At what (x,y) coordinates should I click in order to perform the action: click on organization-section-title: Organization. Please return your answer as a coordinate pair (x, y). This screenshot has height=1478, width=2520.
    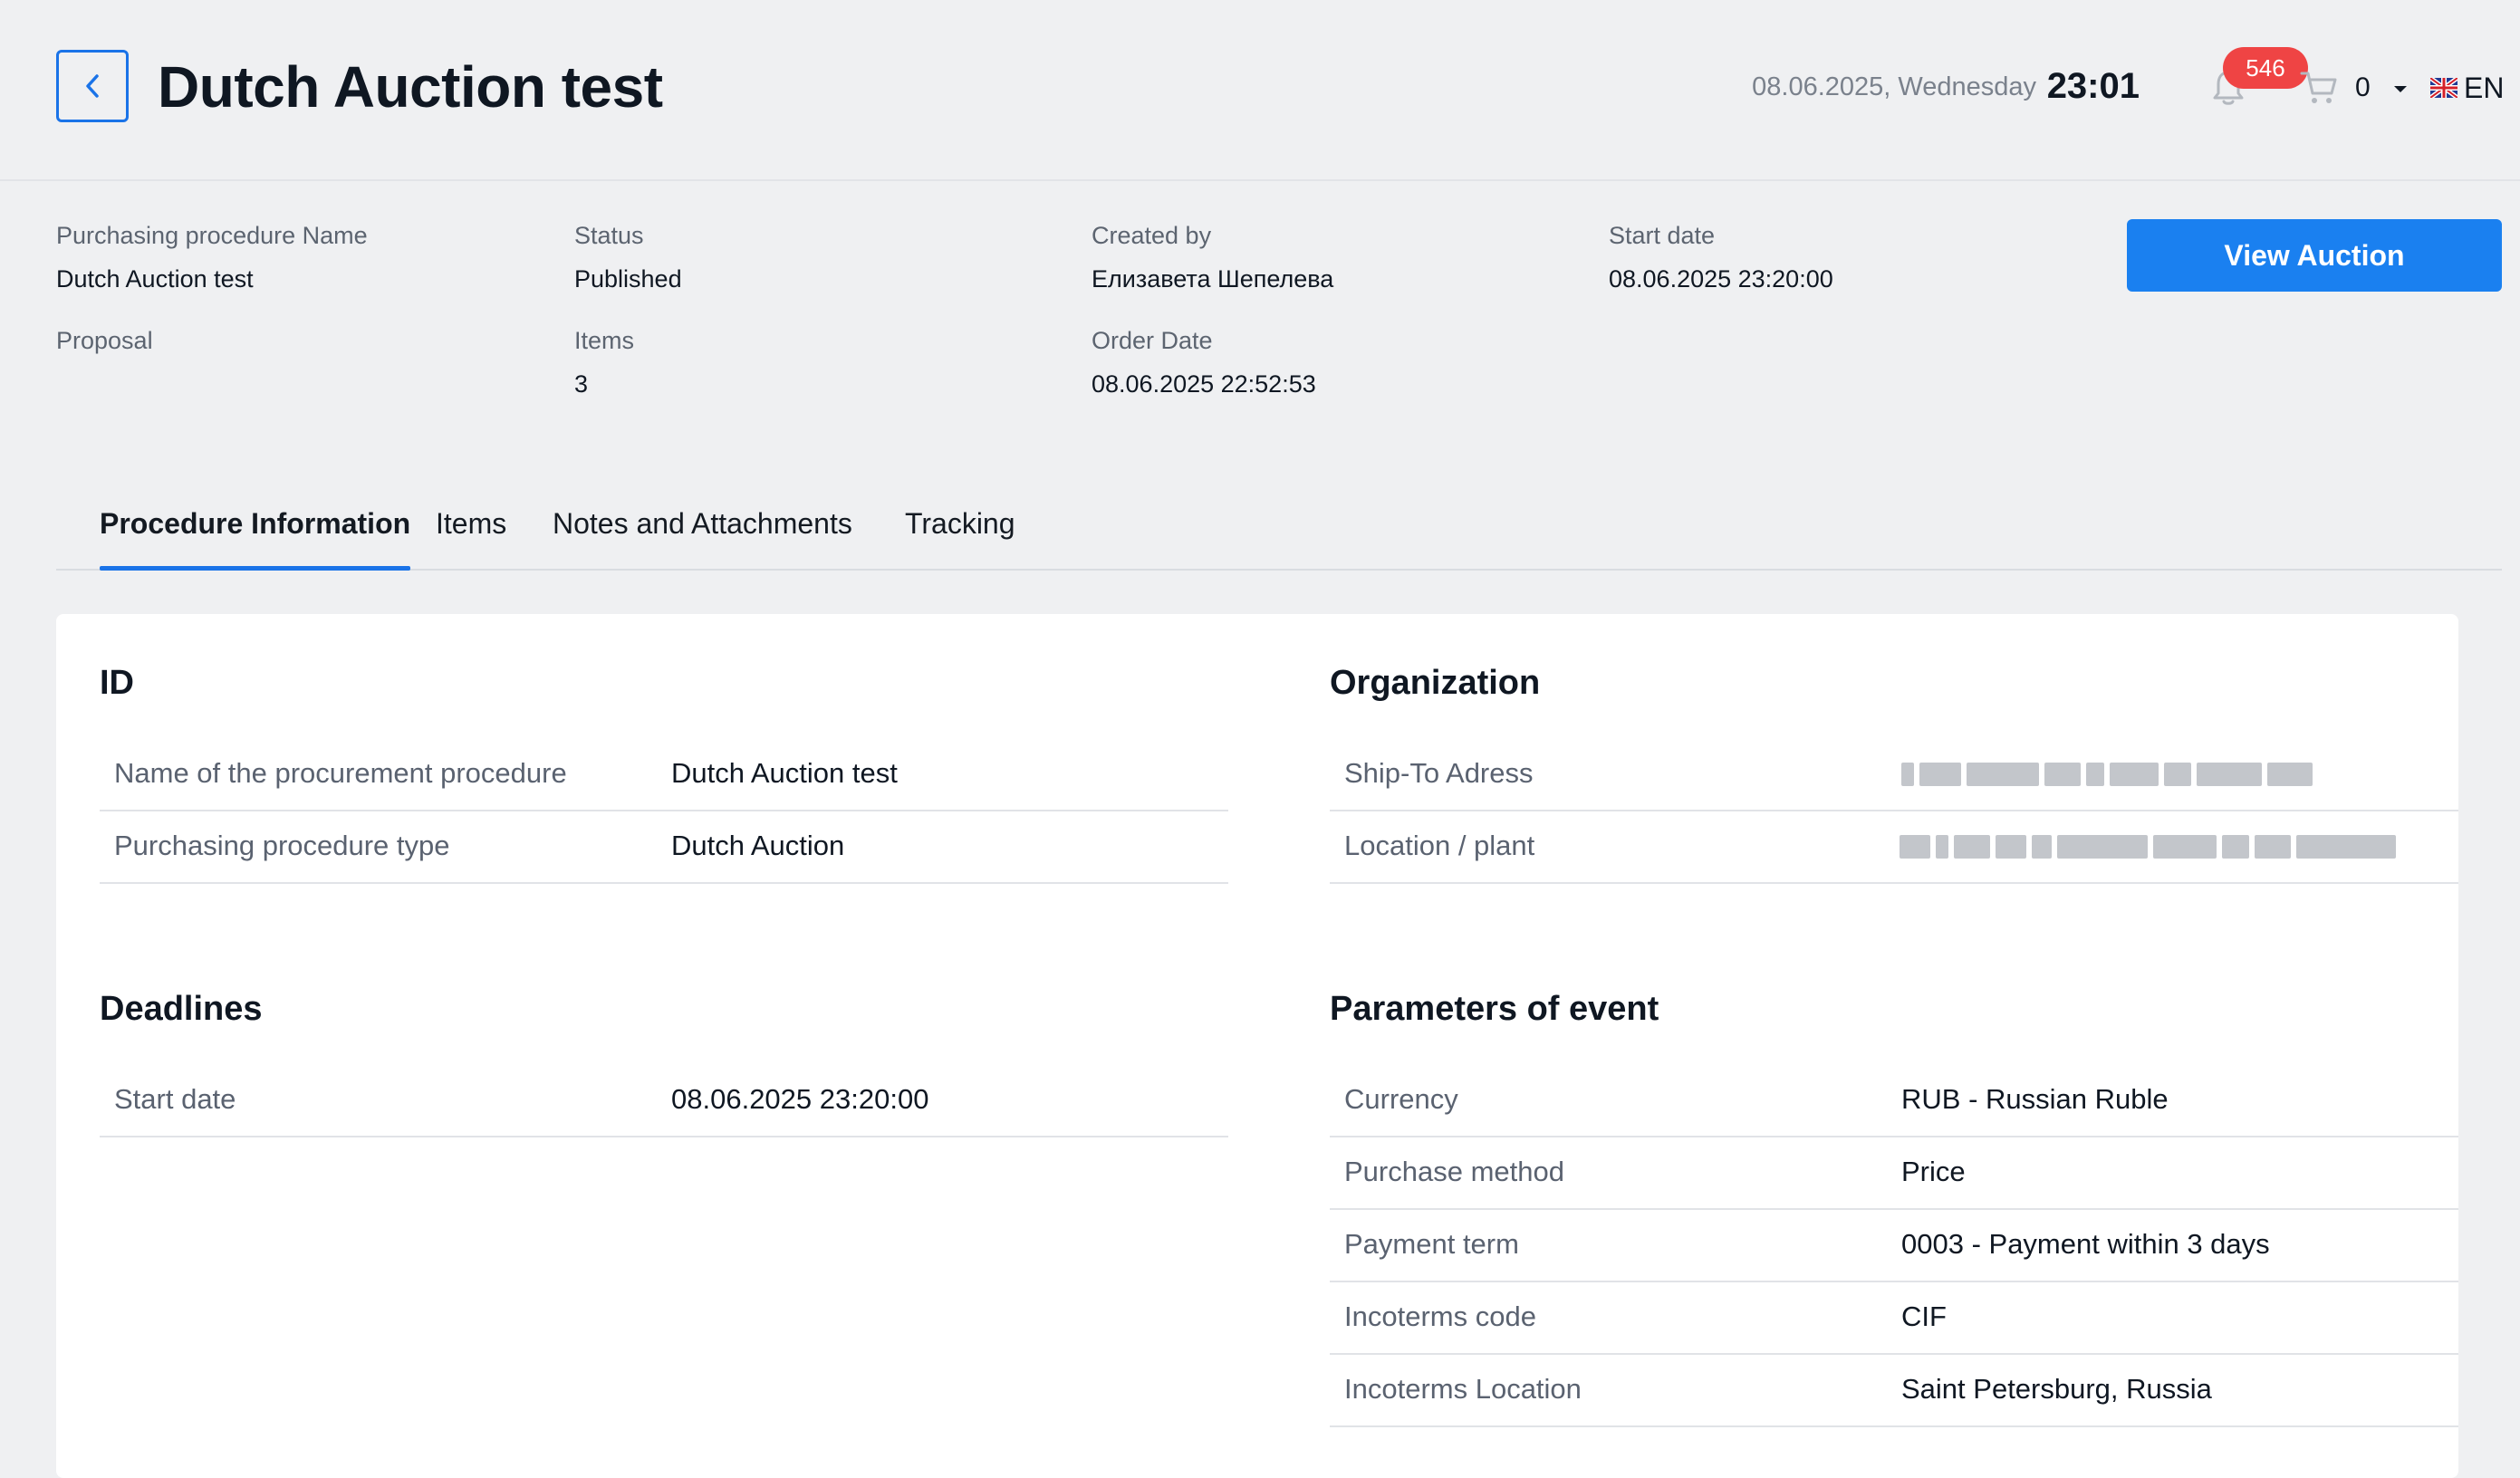
    Looking at the image, I should click on (1435, 683).